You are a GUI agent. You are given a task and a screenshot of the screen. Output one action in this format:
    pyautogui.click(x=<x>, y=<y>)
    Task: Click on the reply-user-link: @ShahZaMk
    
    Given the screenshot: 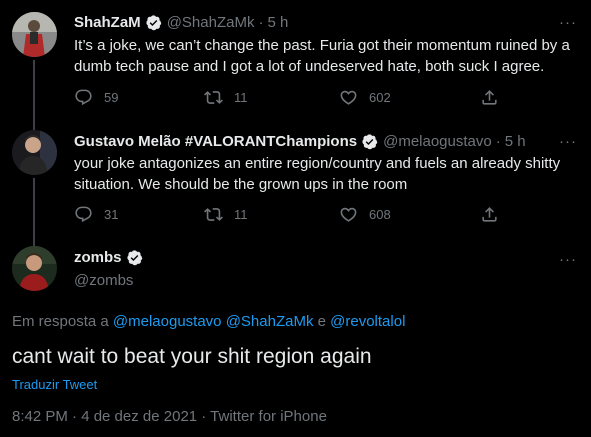 What is the action you would take?
    pyautogui.click(x=270, y=321)
    